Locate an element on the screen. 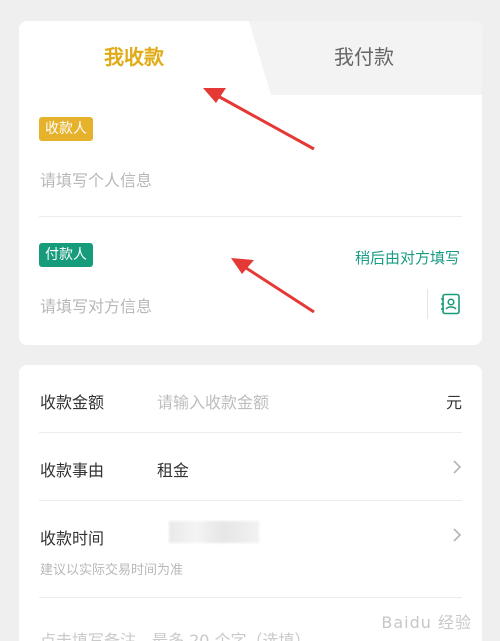 This screenshot has width=500, height=641. reason-select: 租金 is located at coordinates (173, 469).